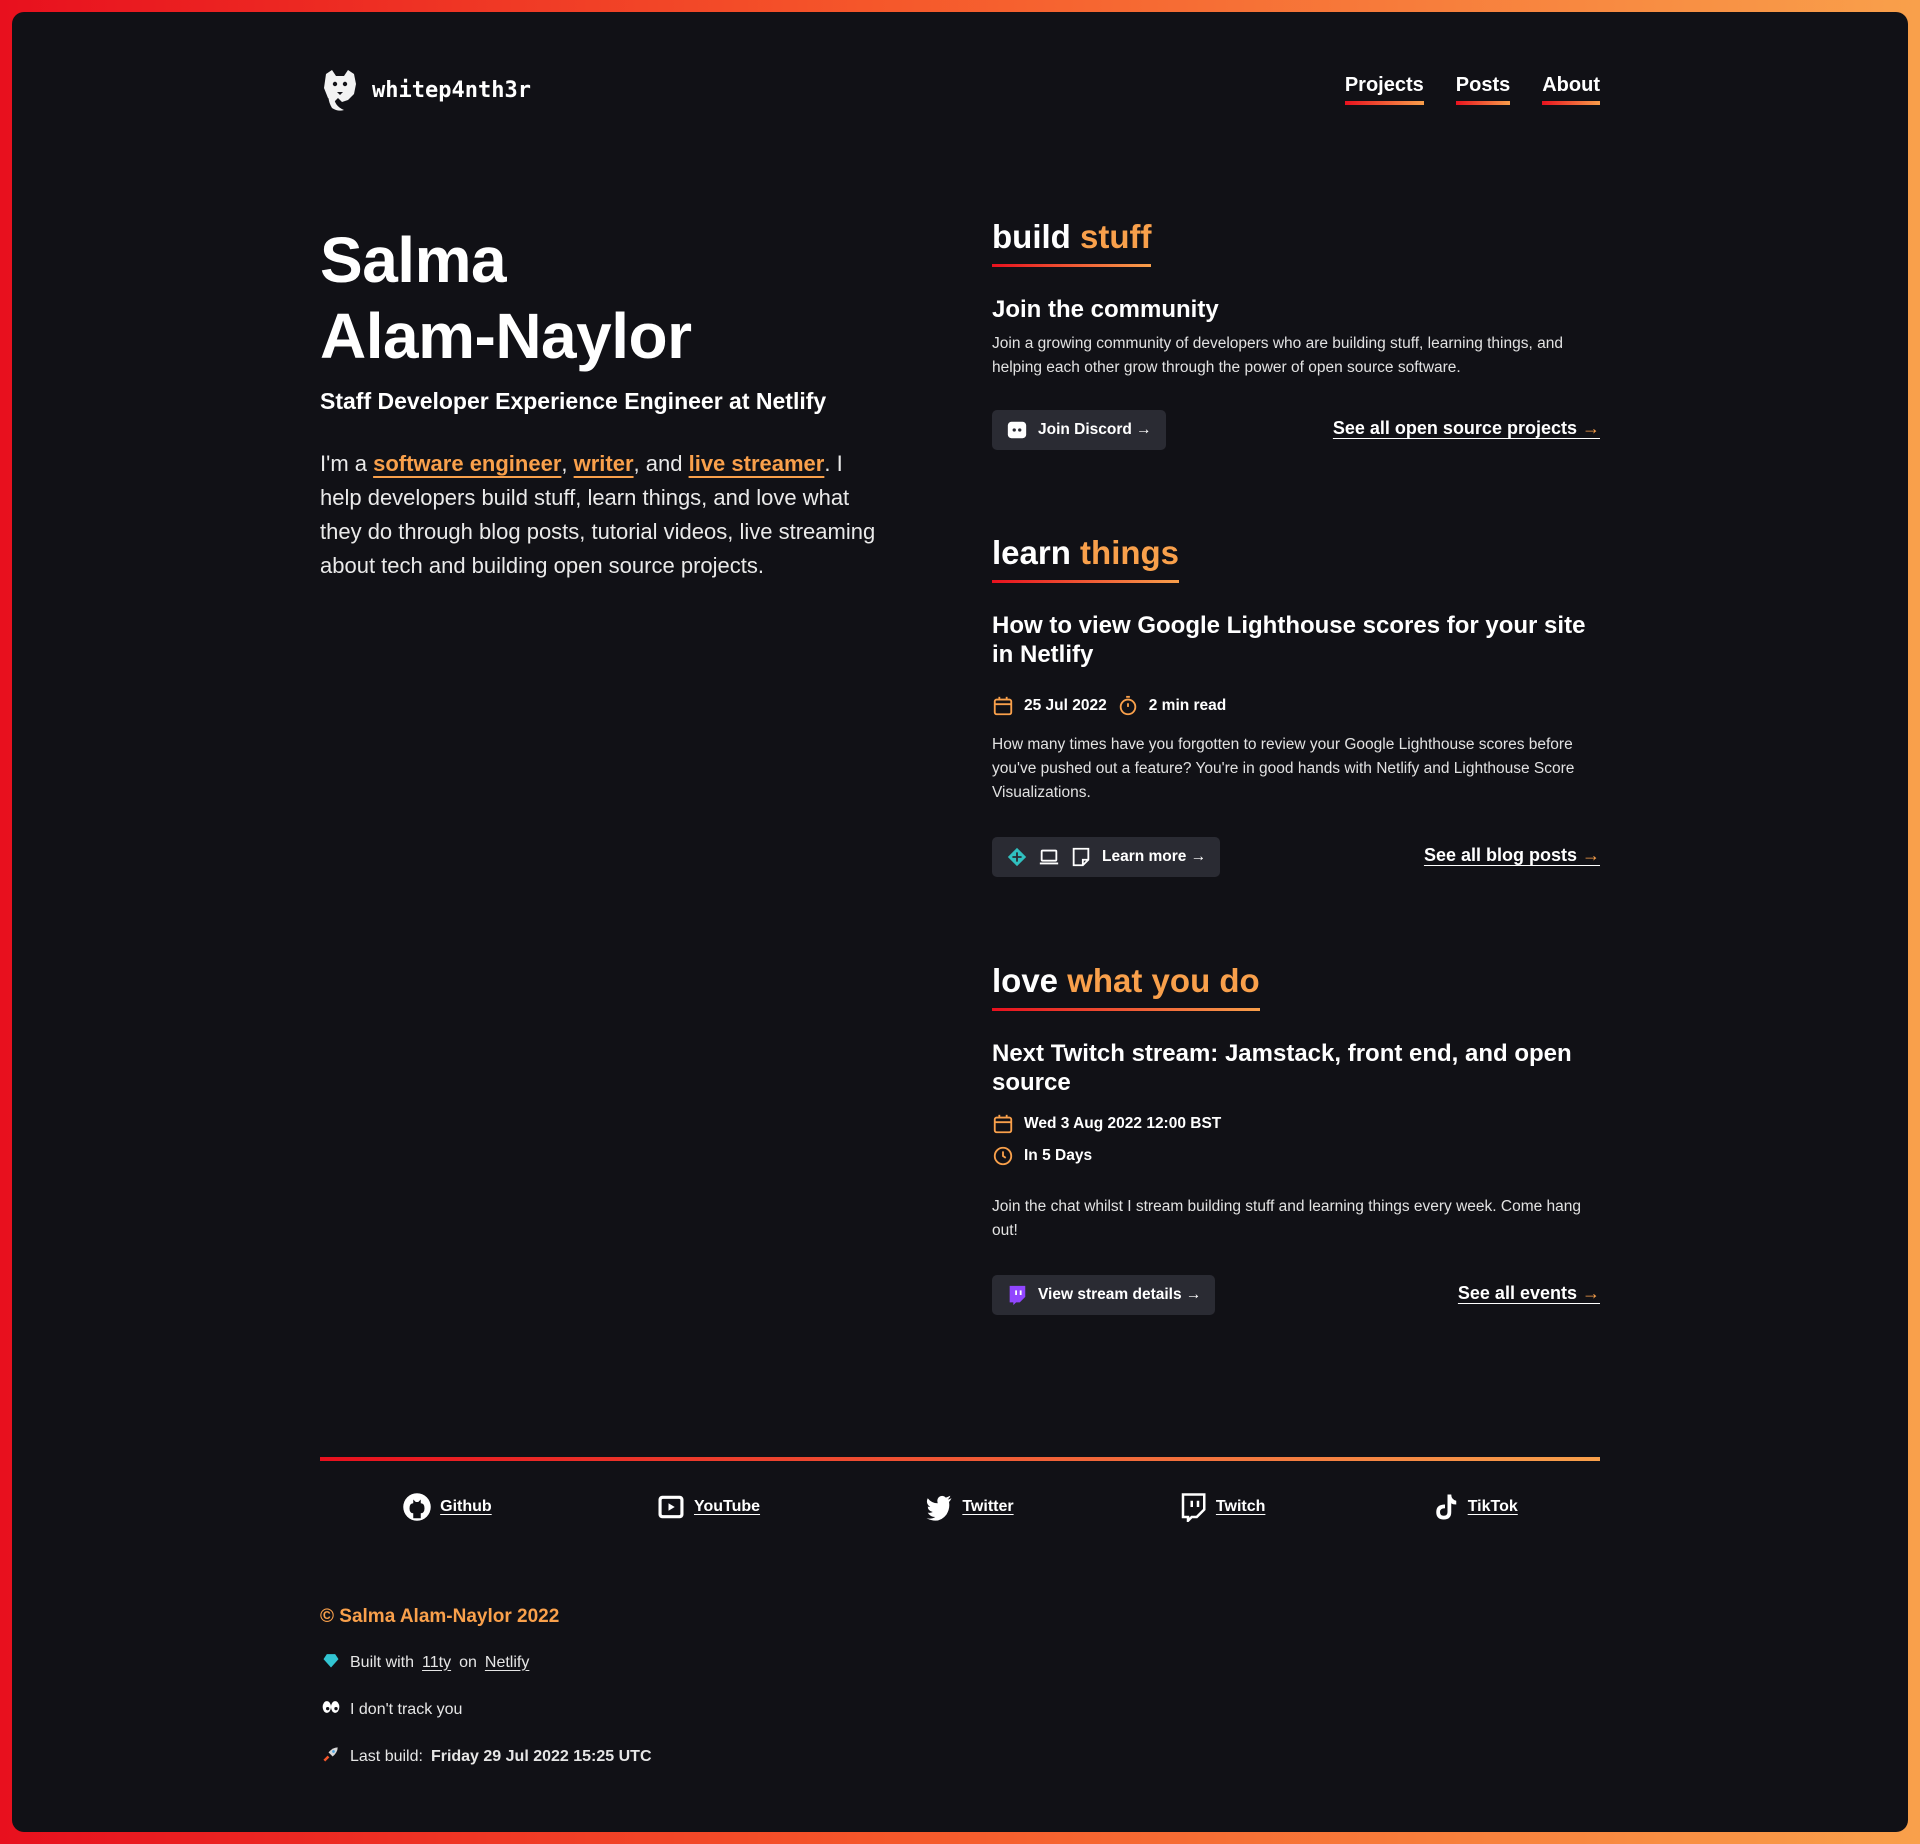  I want to click on link-11ty: 11ty, so click(436, 1663).